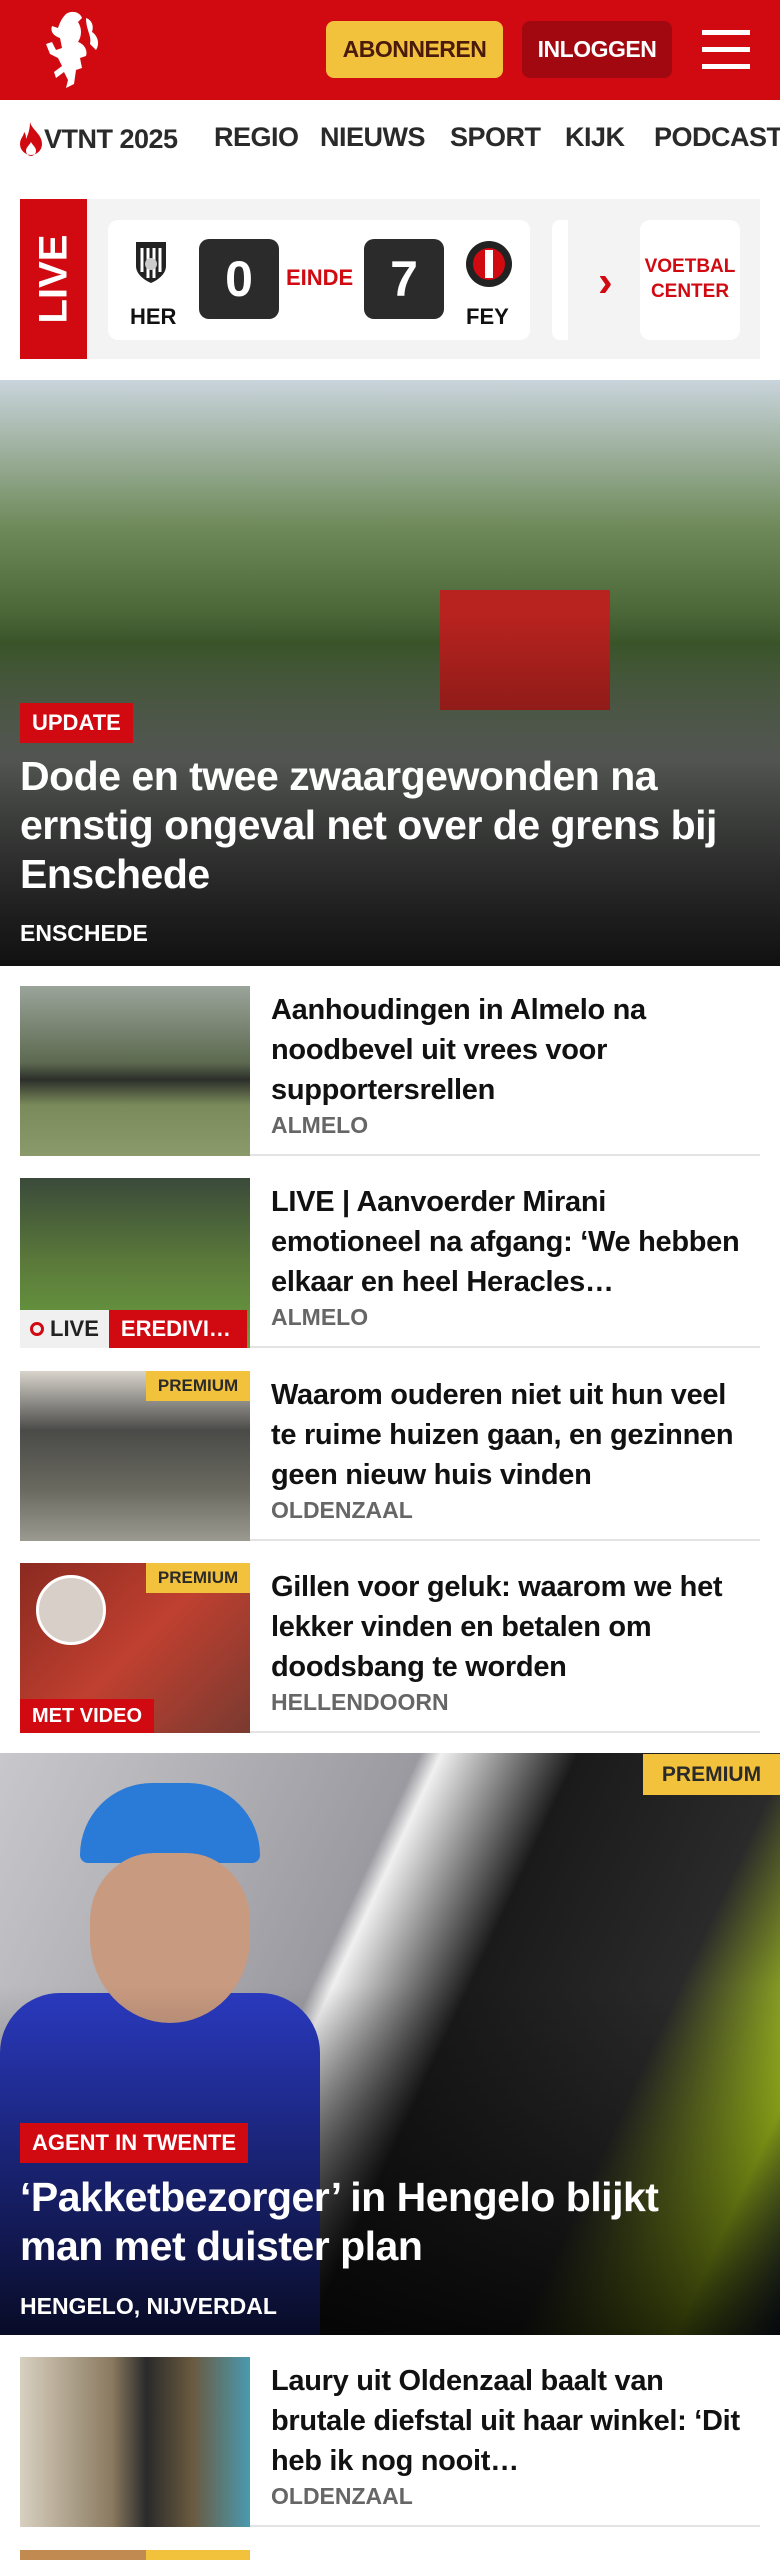 This screenshot has height=2560, width=780. I want to click on live-label: LIVE, so click(53, 279).